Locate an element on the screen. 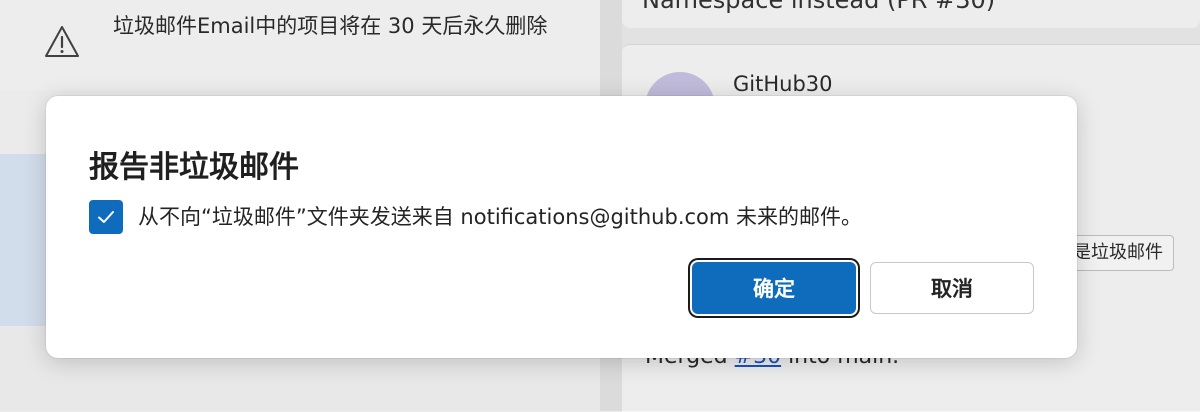  dialog-title: 报告非垃圾邮件 is located at coordinates (194, 167).